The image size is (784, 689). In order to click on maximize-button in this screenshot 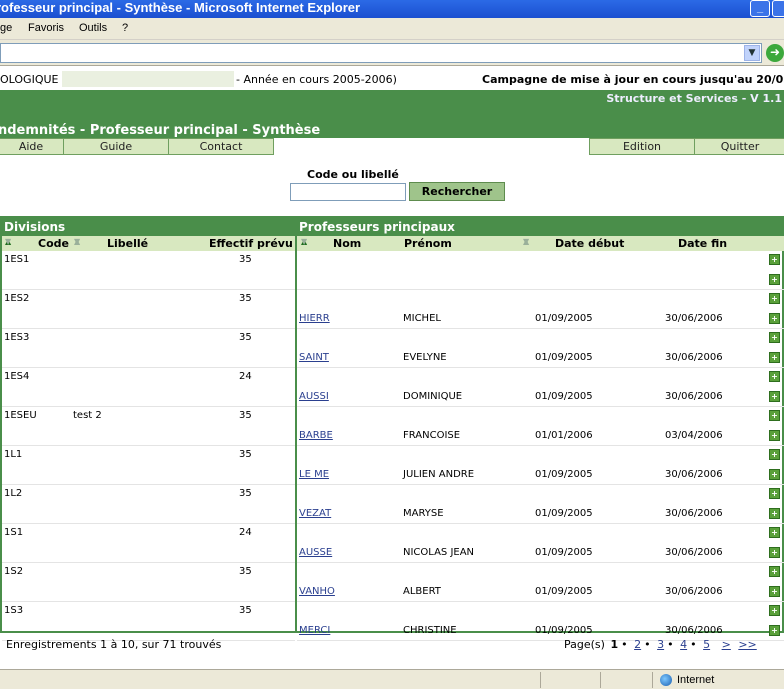, I will do `click(778, 8)`.